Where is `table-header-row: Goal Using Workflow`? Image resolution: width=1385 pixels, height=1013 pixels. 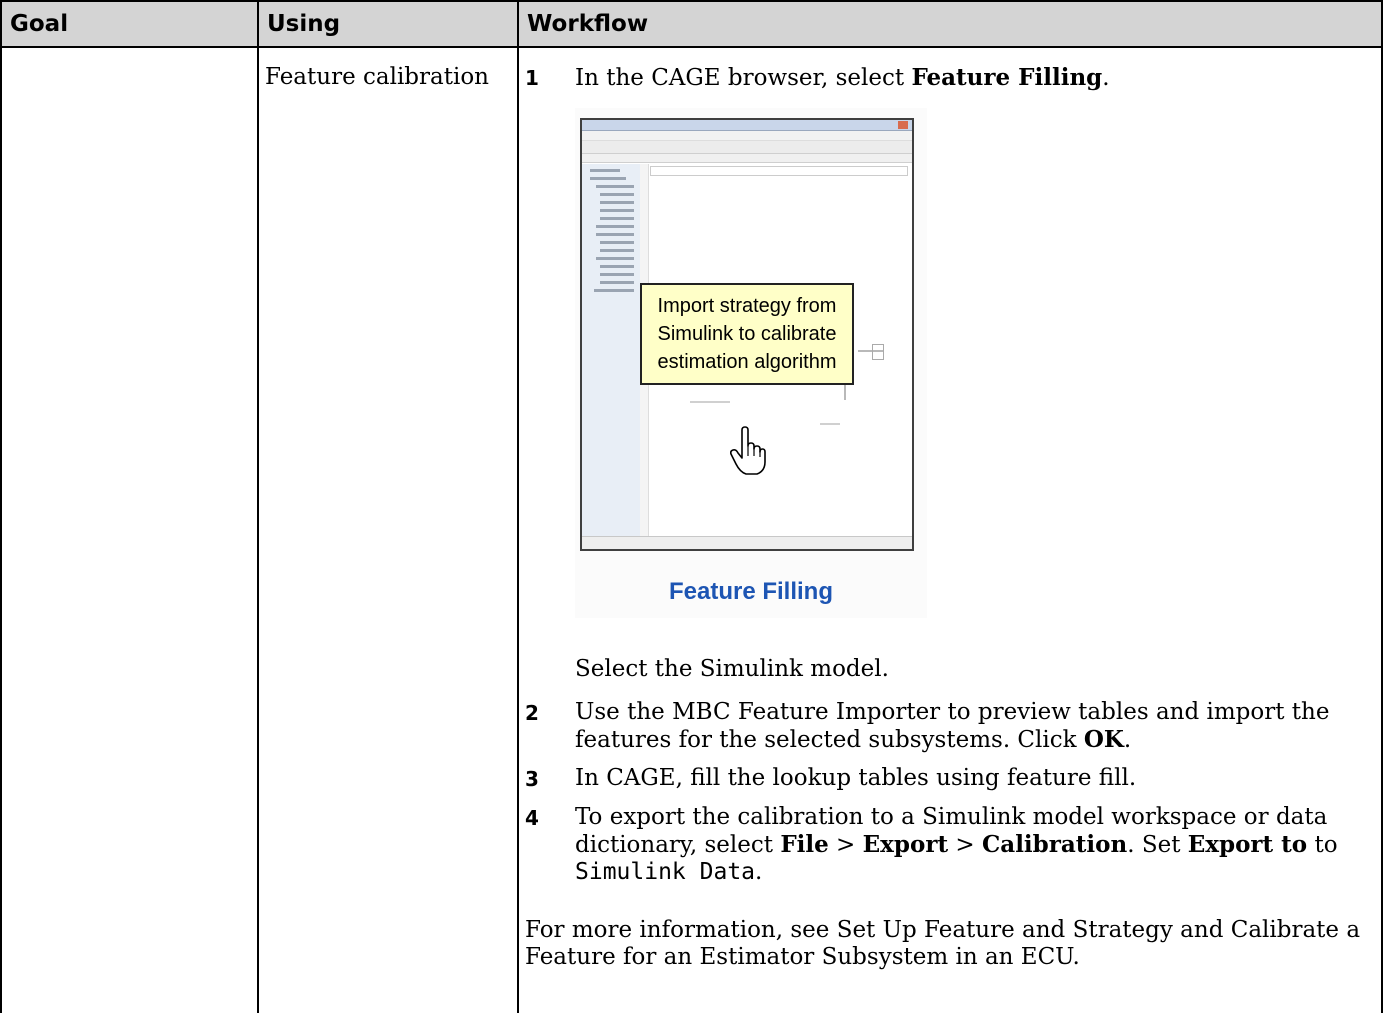
table-header-row: Goal Using Workflow is located at coordinates (691, 24).